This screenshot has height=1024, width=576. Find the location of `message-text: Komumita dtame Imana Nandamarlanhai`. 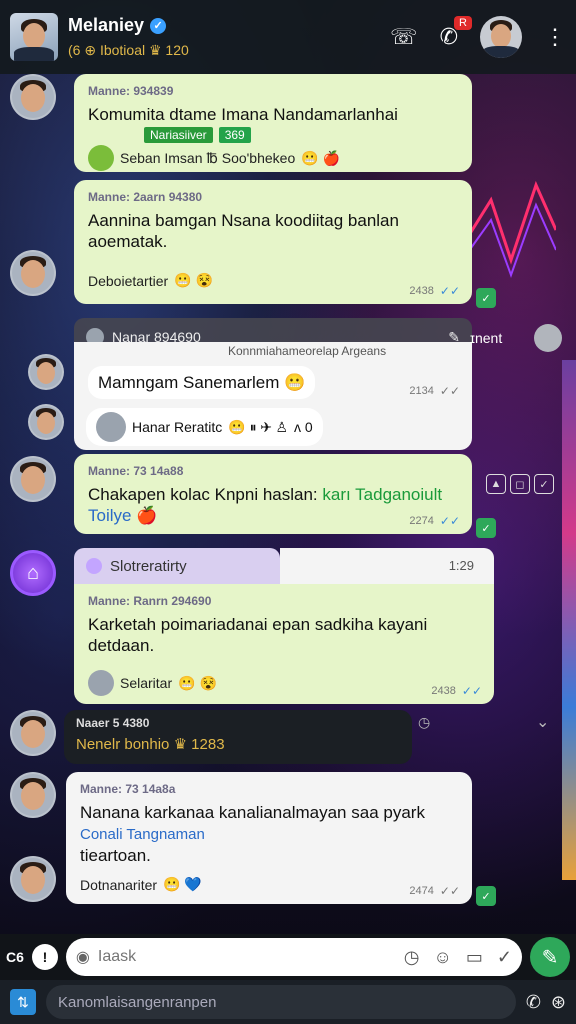

message-text: Komumita dtame Imana Nandamarlanhai is located at coordinates (243, 114).